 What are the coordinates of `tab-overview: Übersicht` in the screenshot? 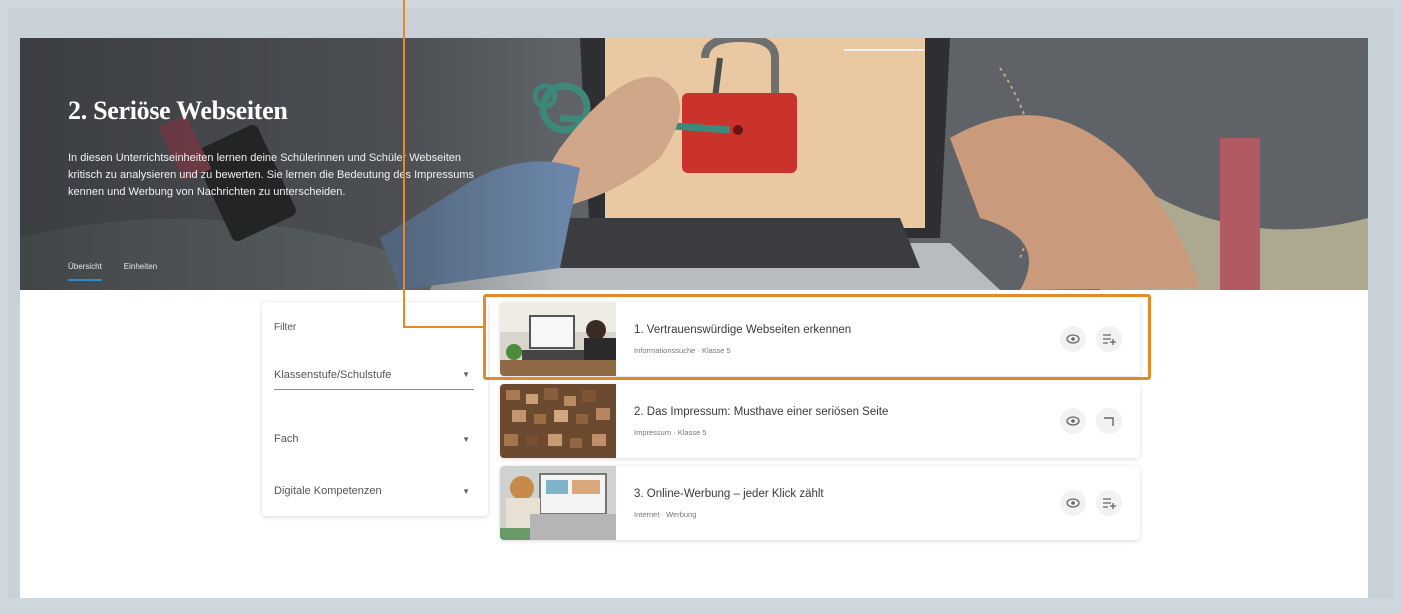 It's located at (85, 271).